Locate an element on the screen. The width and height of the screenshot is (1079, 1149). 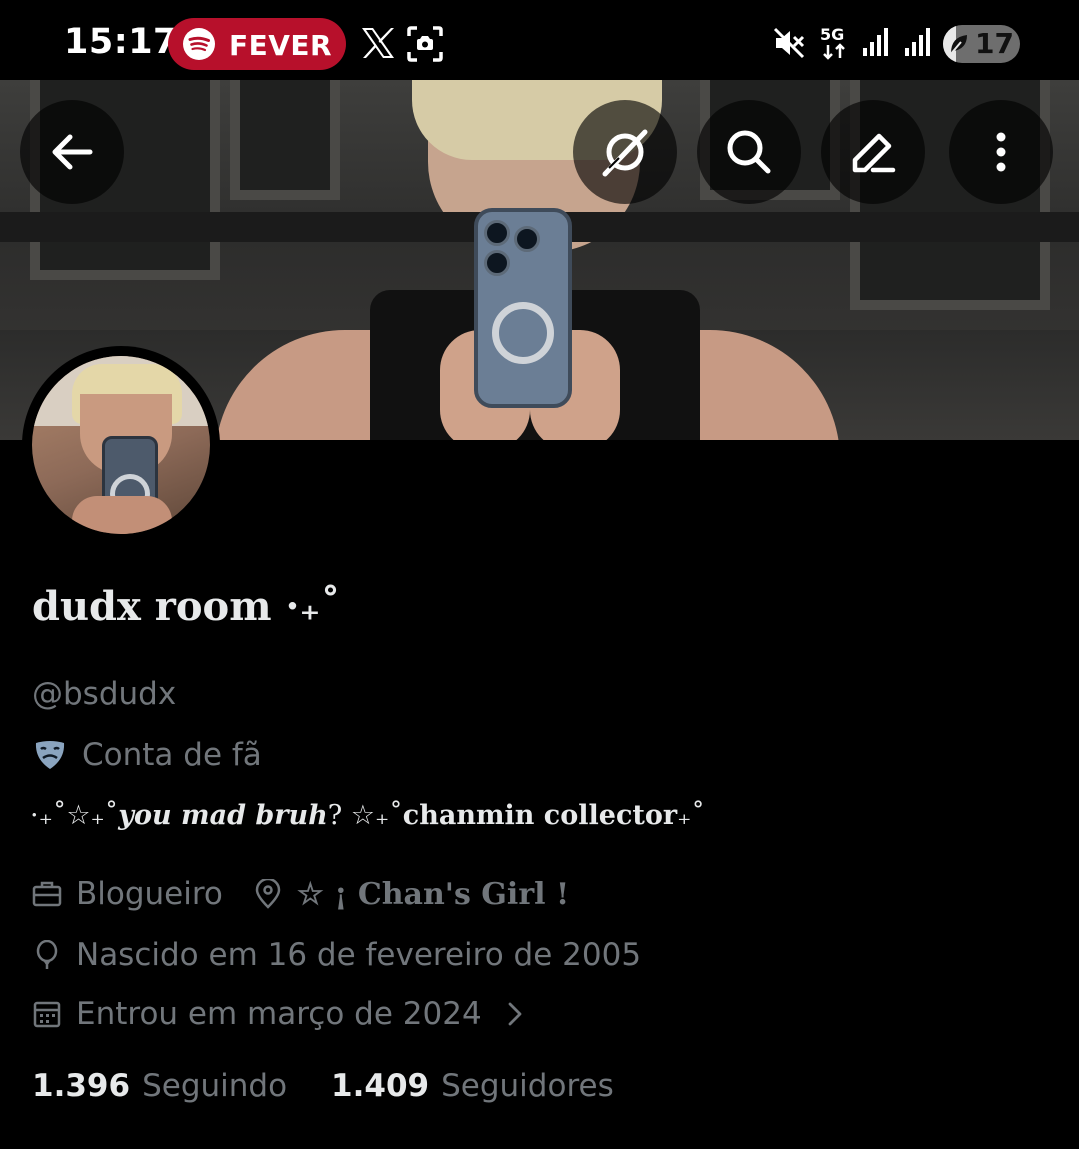
spotify-icon is located at coordinates (199, 44).